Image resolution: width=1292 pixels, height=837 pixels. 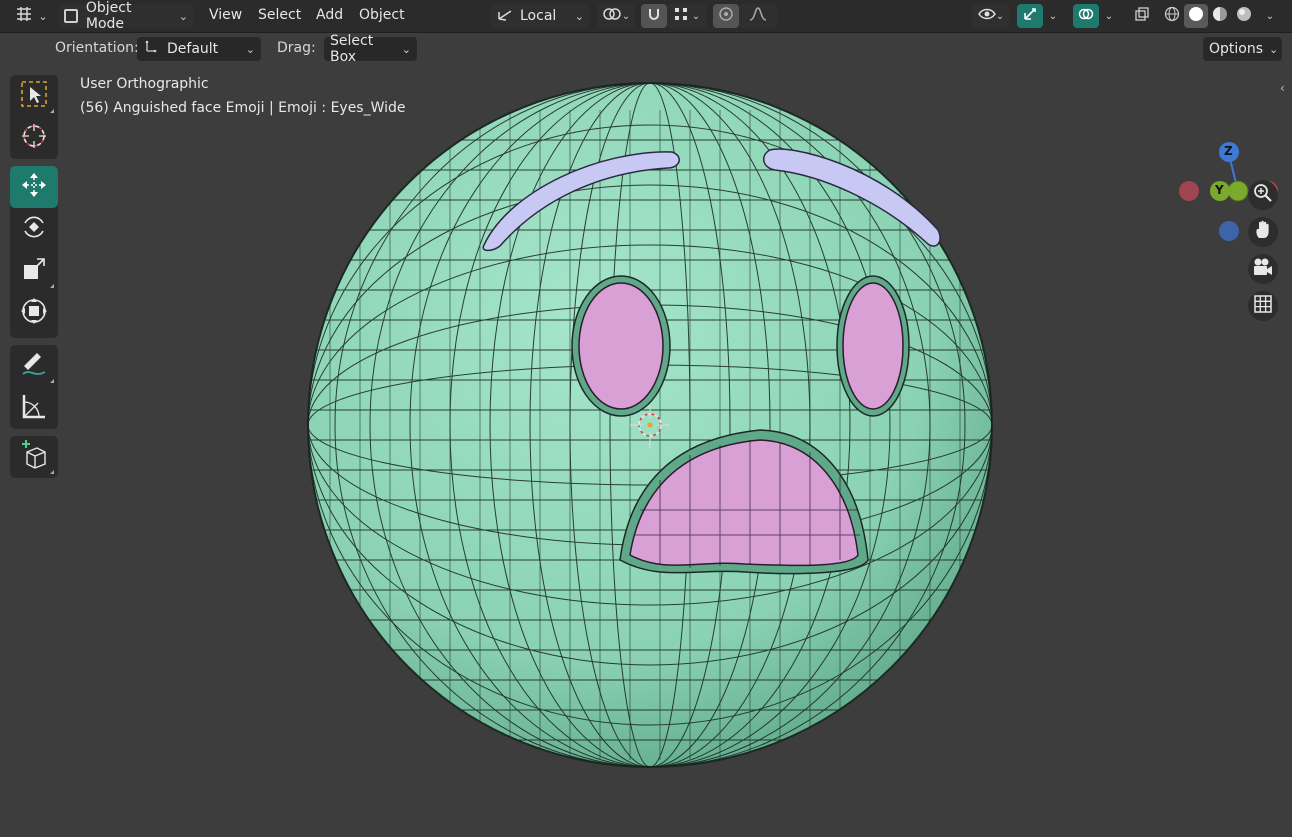 What do you see at coordinates (151, 49) in the screenshot?
I see `orientation-axes-icon` at bounding box center [151, 49].